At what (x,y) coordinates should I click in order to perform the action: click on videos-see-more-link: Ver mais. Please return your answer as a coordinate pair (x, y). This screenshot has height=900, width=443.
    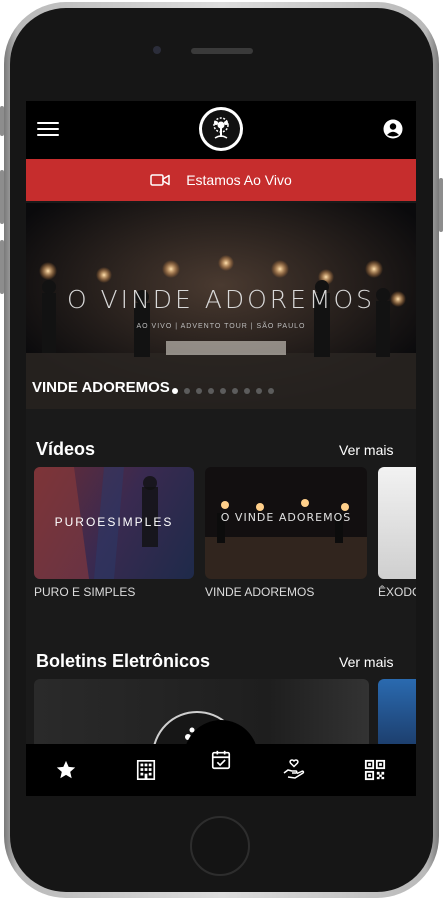
    Looking at the image, I should click on (366, 450).